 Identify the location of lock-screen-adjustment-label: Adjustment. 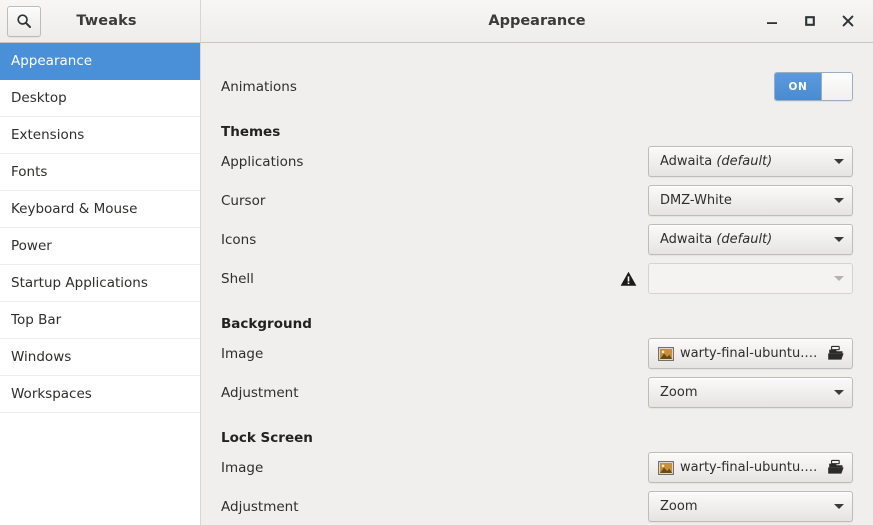
(260, 506).